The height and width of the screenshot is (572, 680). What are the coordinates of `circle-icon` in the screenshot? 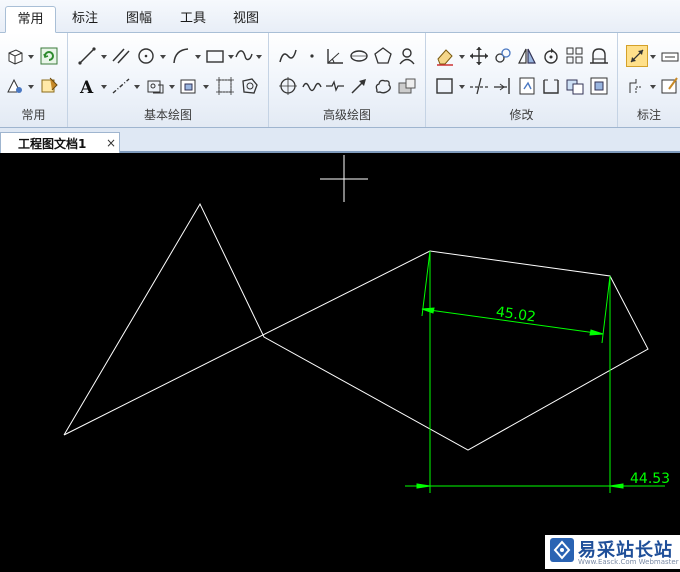 It's located at (146, 56).